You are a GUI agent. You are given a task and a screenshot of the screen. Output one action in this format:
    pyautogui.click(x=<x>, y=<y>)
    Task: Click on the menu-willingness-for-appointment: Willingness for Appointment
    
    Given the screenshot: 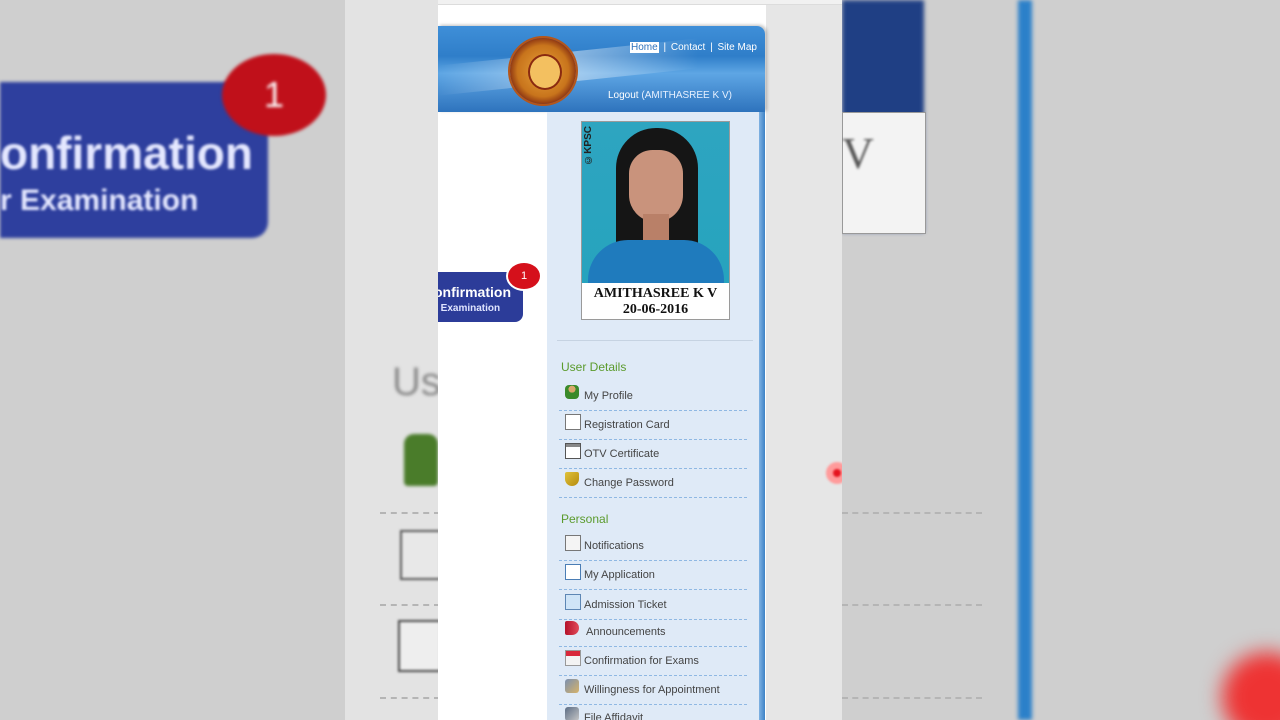 What is the action you would take?
    pyautogui.click(x=653, y=690)
    